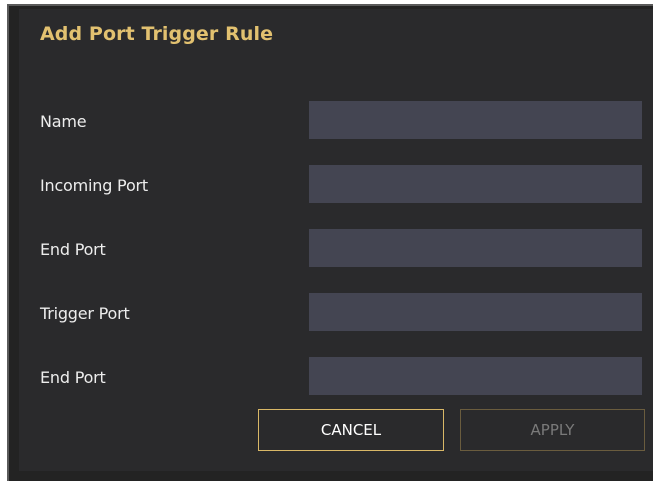 The height and width of the screenshot is (481, 653). What do you see at coordinates (73, 249) in the screenshot?
I see `incoming-end-port-label: End Port` at bounding box center [73, 249].